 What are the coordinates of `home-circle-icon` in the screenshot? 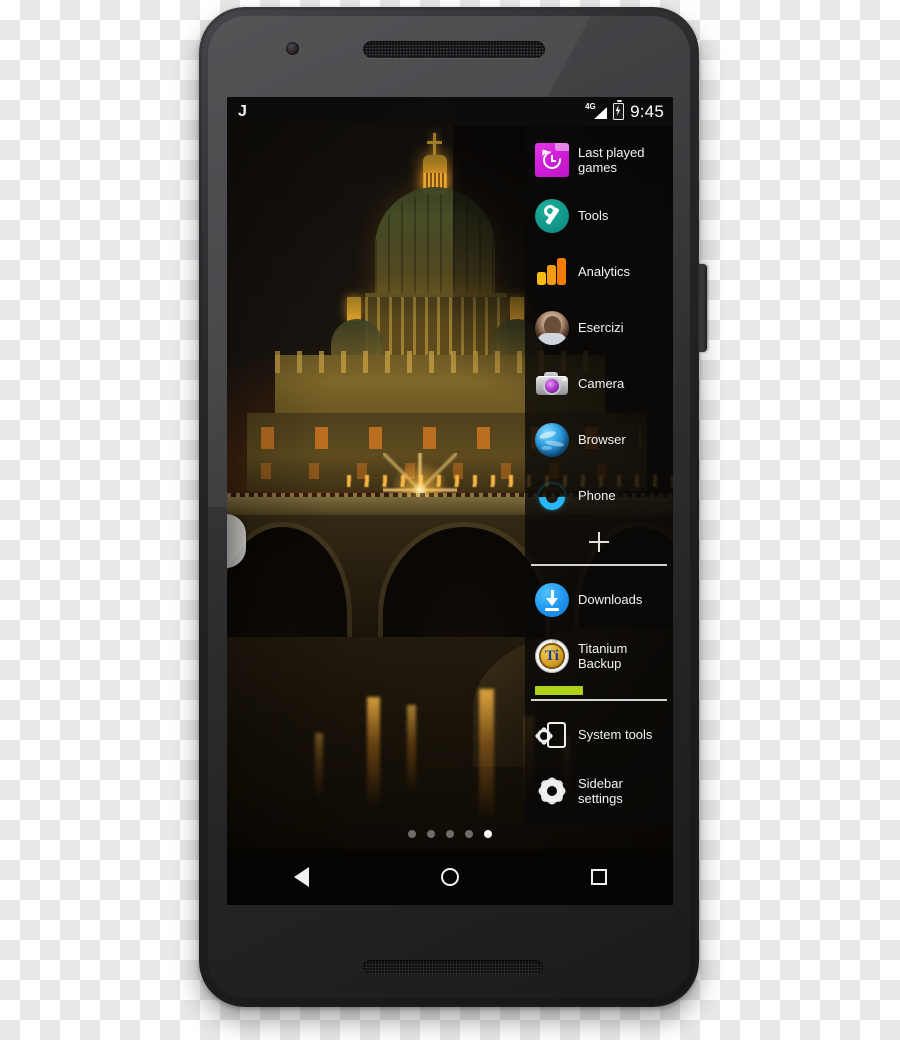 It's located at (449, 877).